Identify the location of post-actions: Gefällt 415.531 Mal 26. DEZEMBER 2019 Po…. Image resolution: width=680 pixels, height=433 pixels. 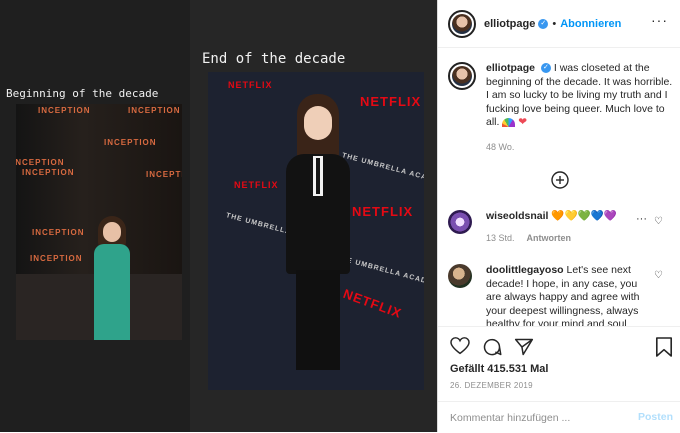
(559, 379).